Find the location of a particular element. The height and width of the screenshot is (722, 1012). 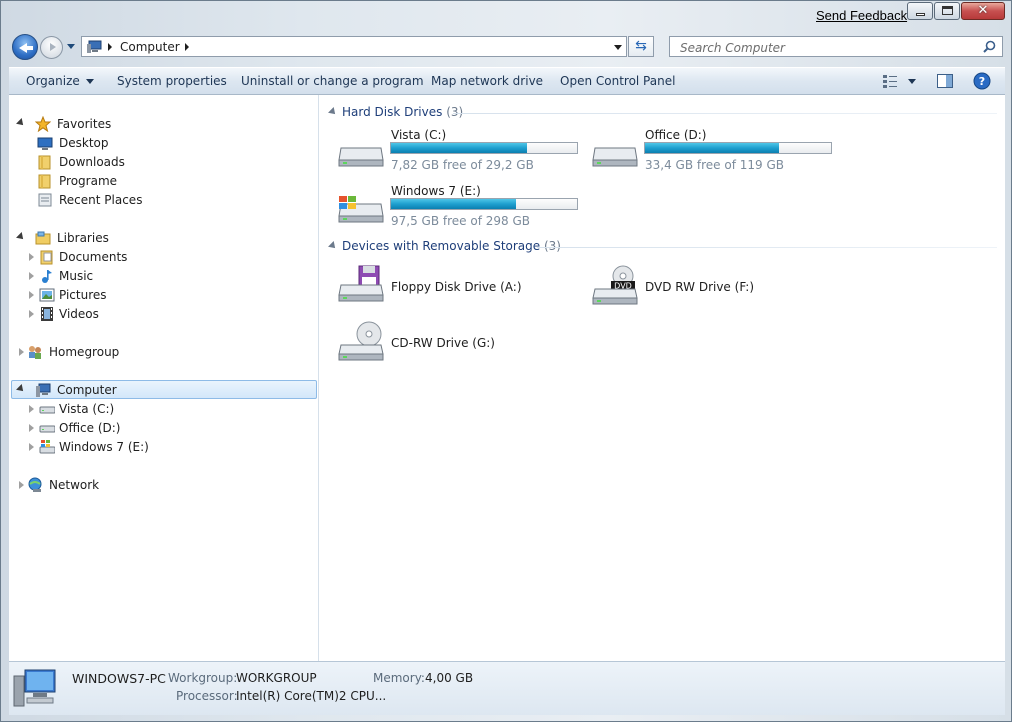

tree-label: Downloads is located at coordinates (92, 162).